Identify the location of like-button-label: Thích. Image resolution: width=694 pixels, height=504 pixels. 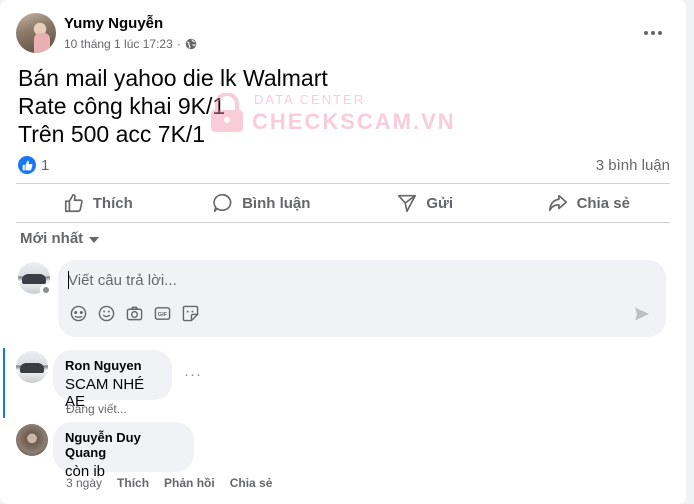
(112, 203).